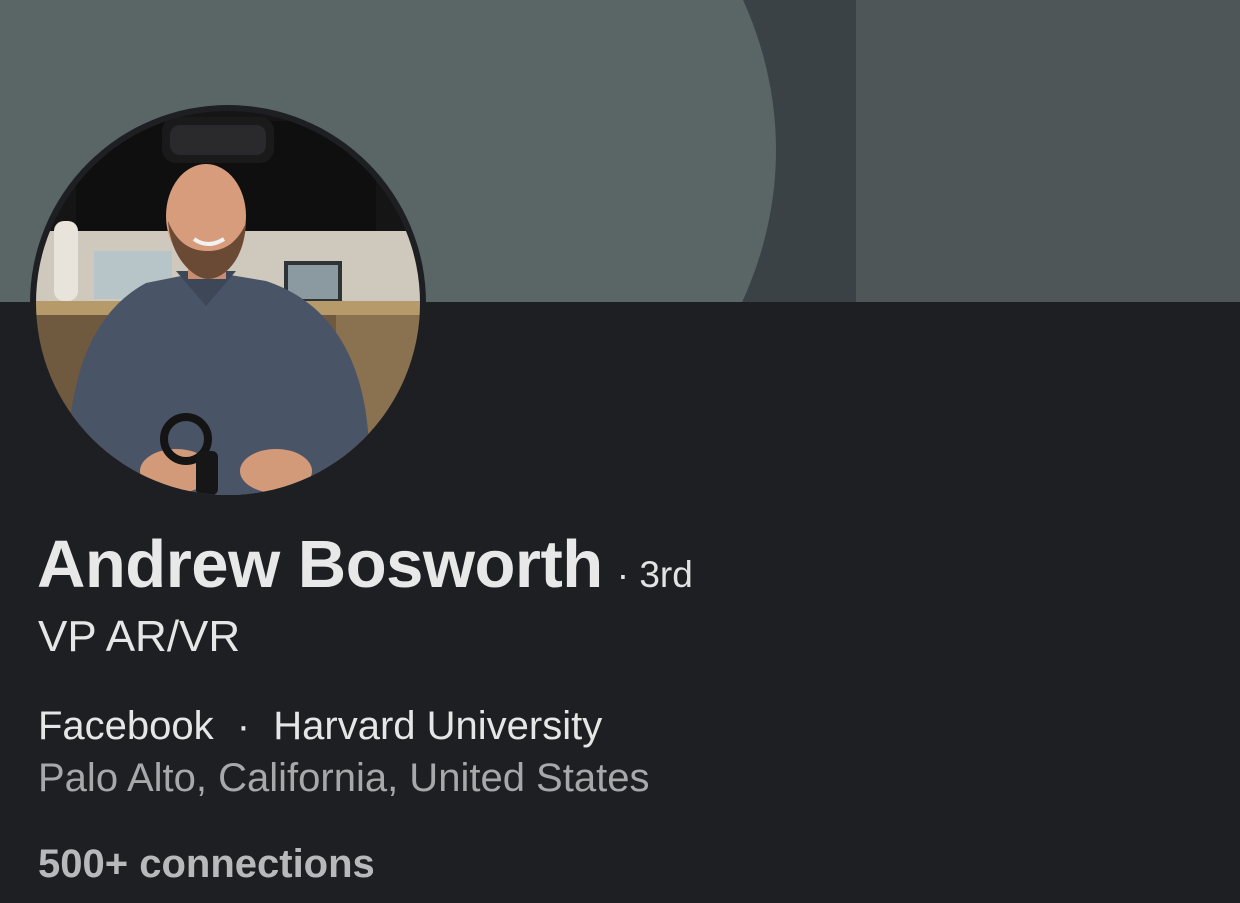  I want to click on banner-panel, so click(1048, 151).